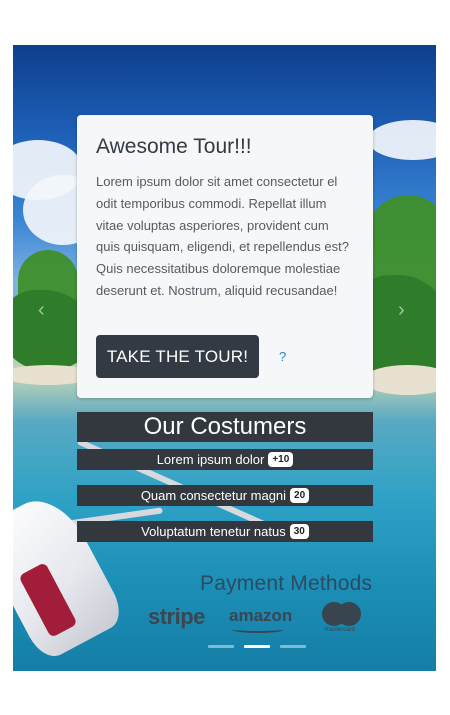 This screenshot has width=450, height=715. I want to click on amazon-logo: amazon, so click(261, 615).